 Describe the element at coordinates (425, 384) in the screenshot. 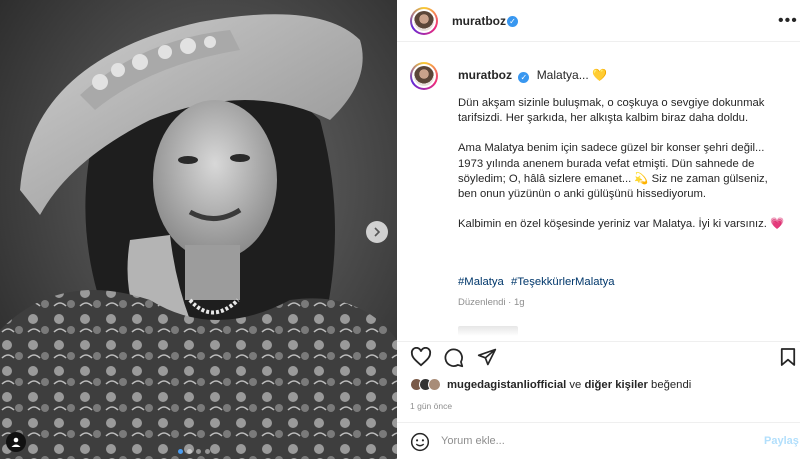

I see `liker-avatars` at that location.